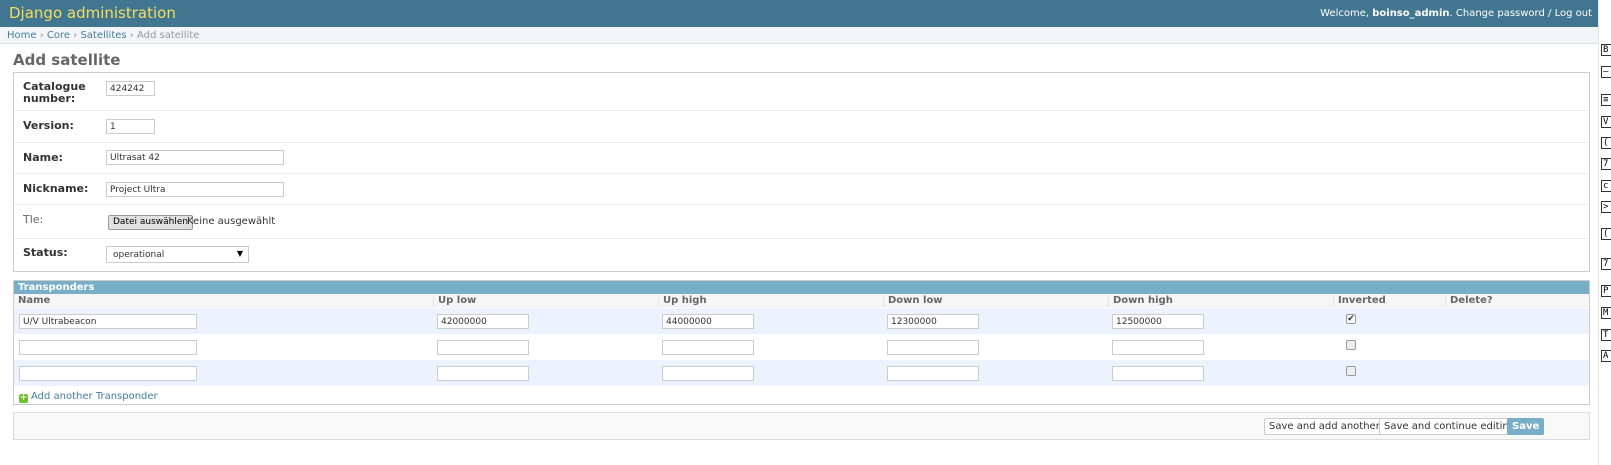 This screenshot has height=465, width=1611. I want to click on column-header-delete: Delete?, so click(1469, 301).